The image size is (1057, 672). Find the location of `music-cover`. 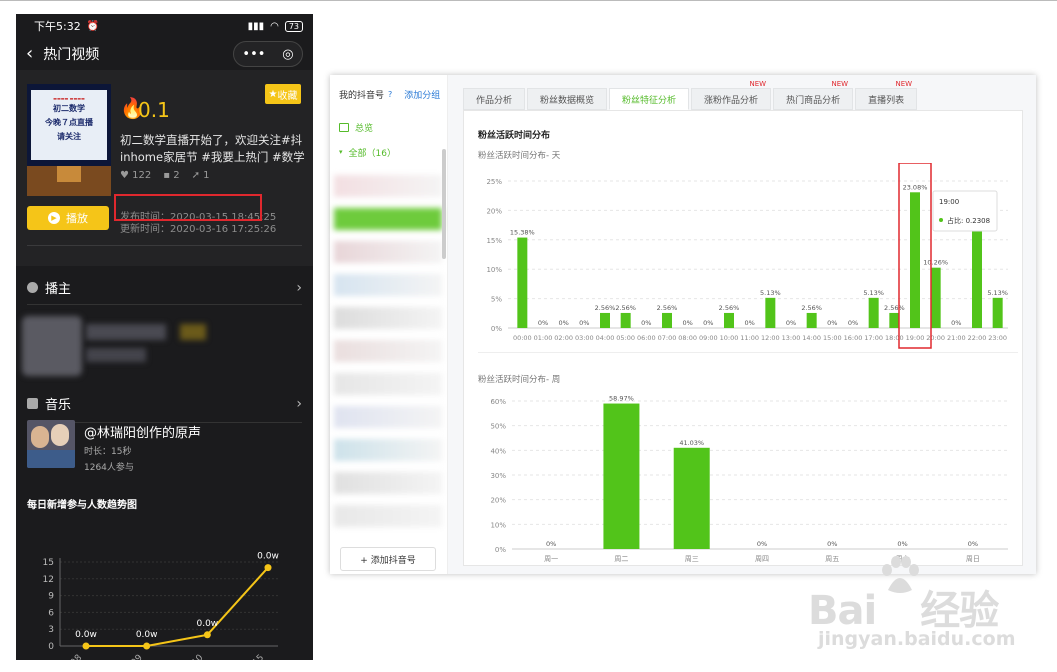

music-cover is located at coordinates (51, 444).